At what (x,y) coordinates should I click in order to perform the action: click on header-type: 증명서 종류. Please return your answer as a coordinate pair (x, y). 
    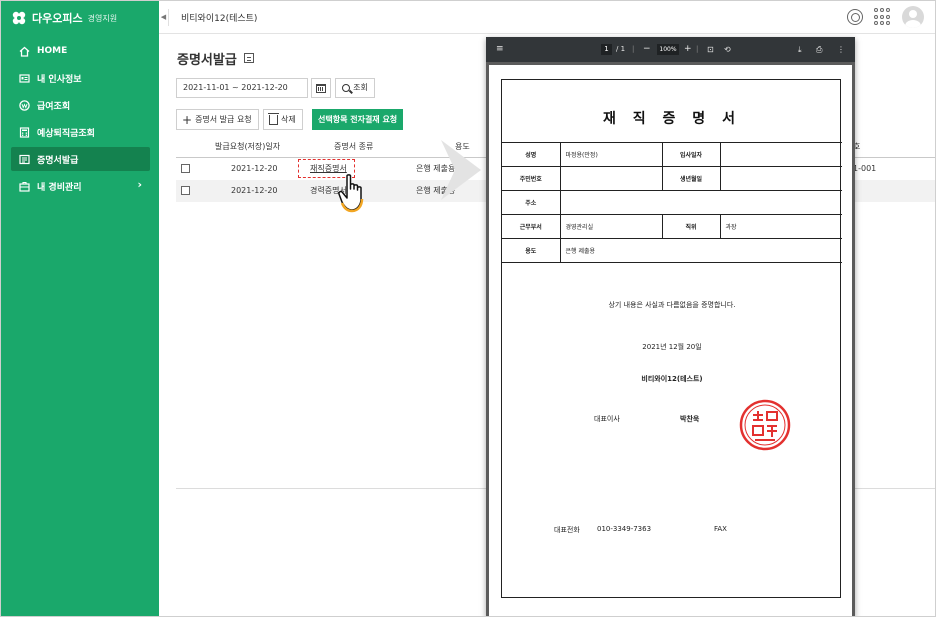
    Looking at the image, I should click on (354, 146).